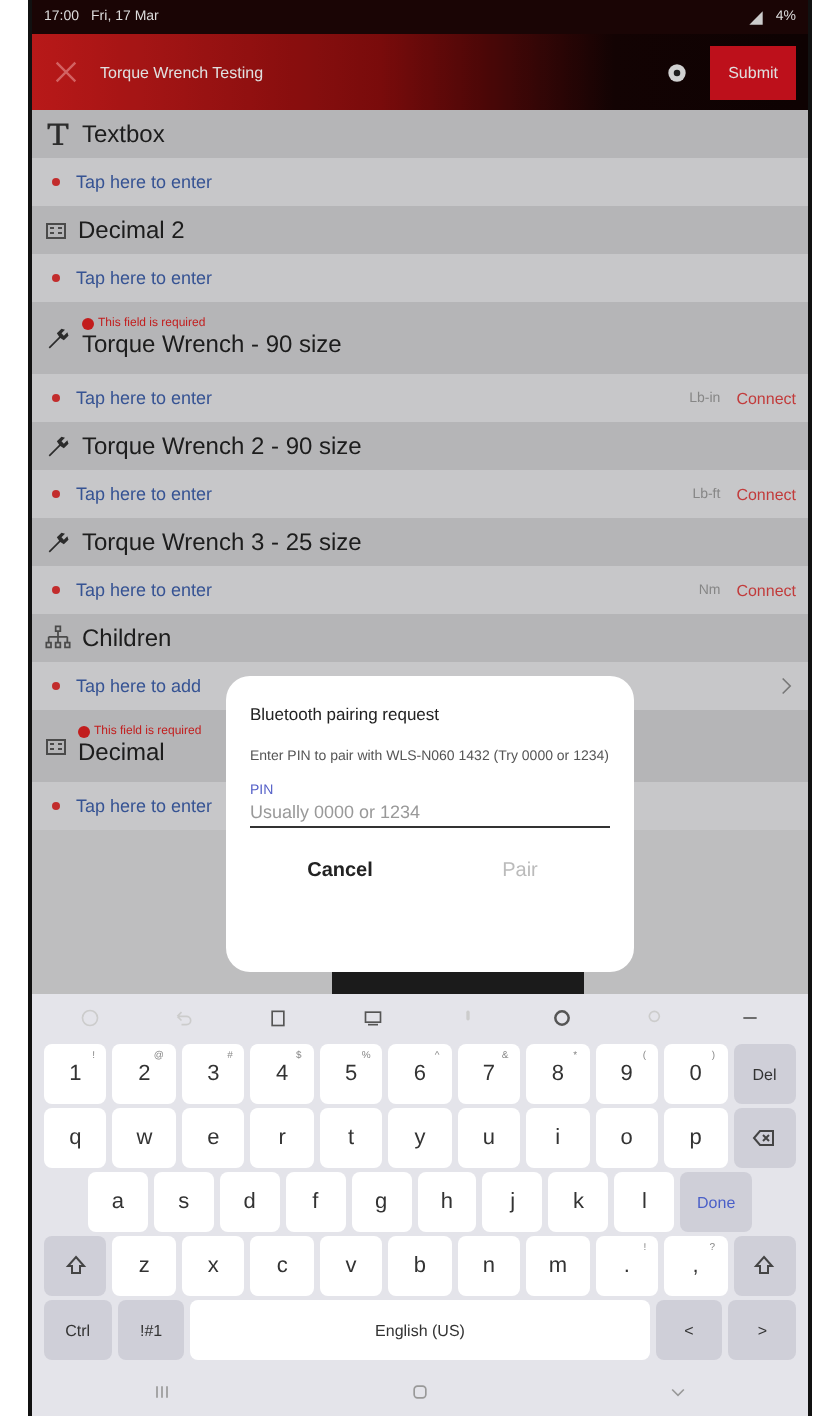 This screenshot has width=822, height=1416. I want to click on field-label: Torque Wrench 2 - 90 size, so click(222, 446).